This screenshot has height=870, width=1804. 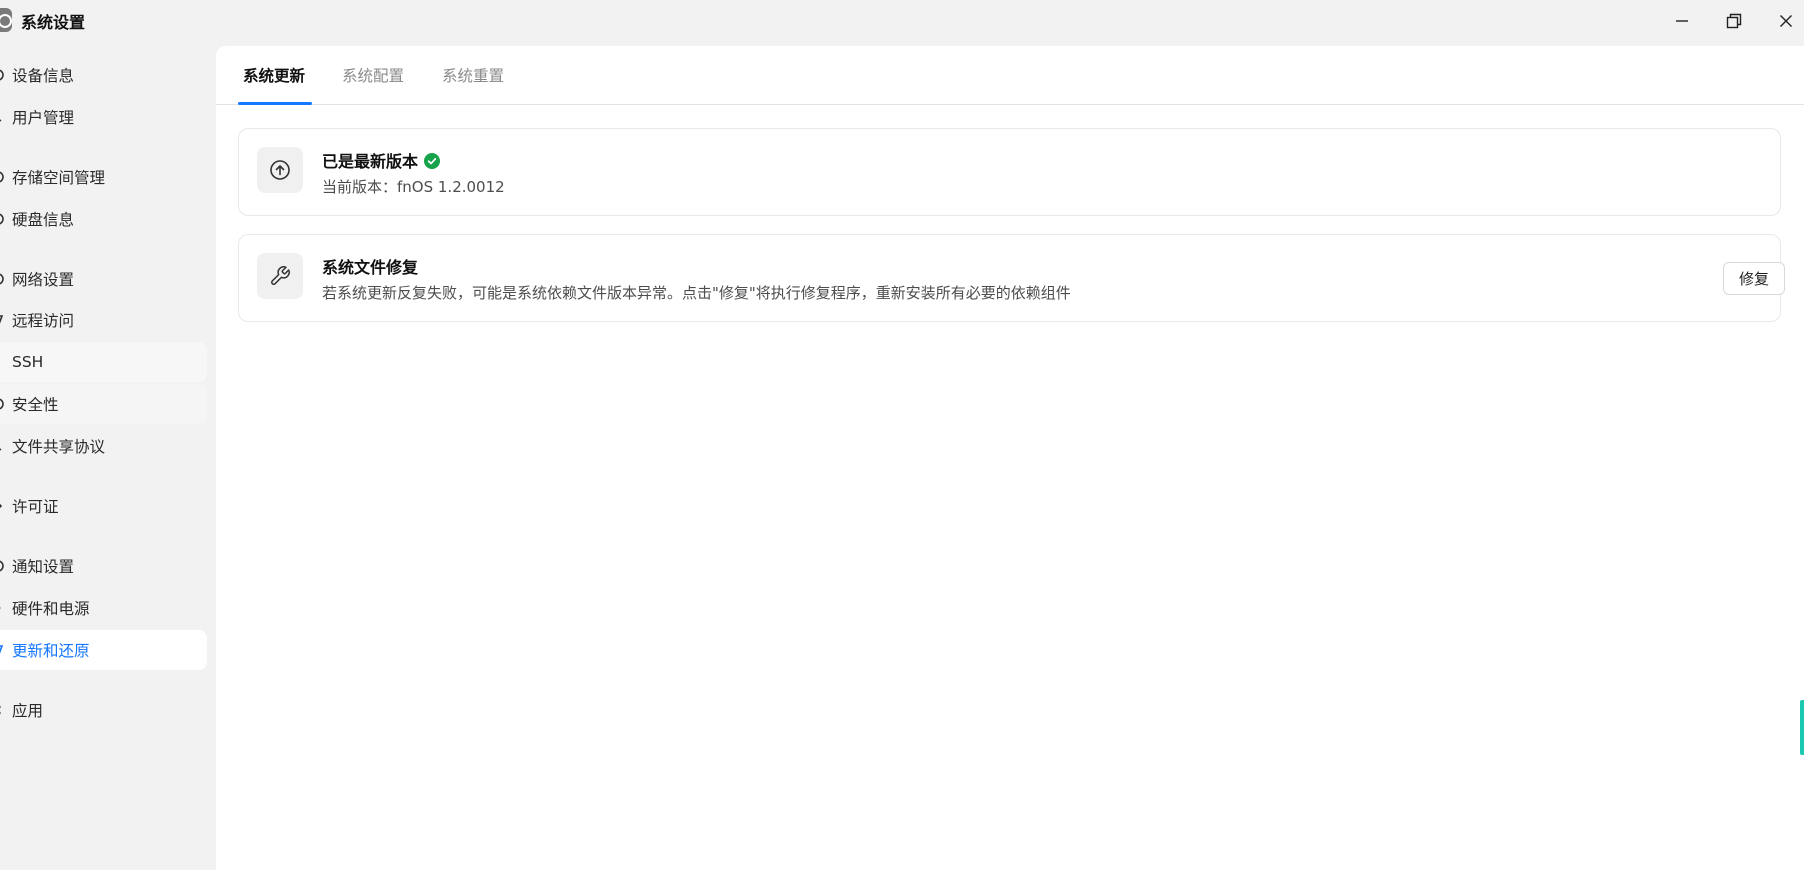 I want to click on repair-button: 修复, so click(x=1754, y=278).